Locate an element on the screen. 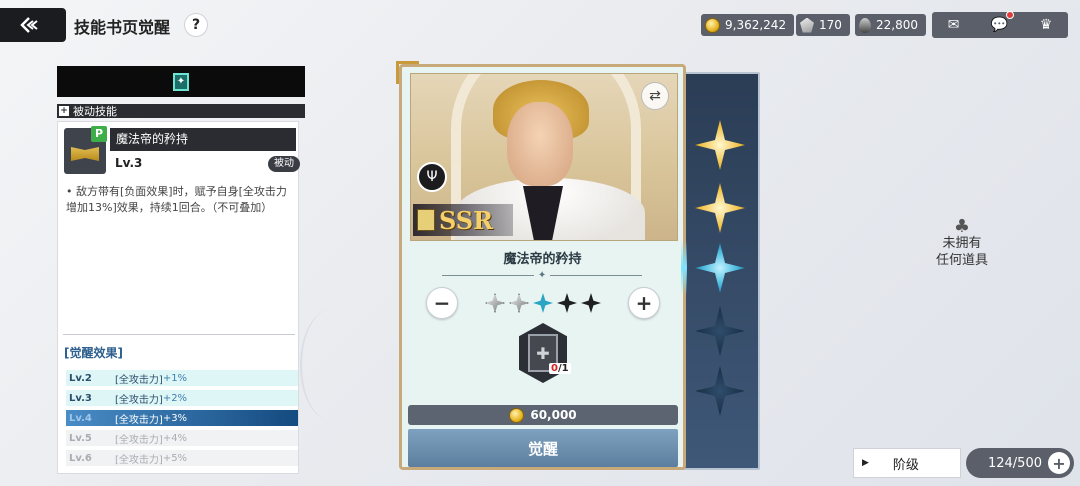  rarity-badge: SSR is located at coordinates (463, 220).